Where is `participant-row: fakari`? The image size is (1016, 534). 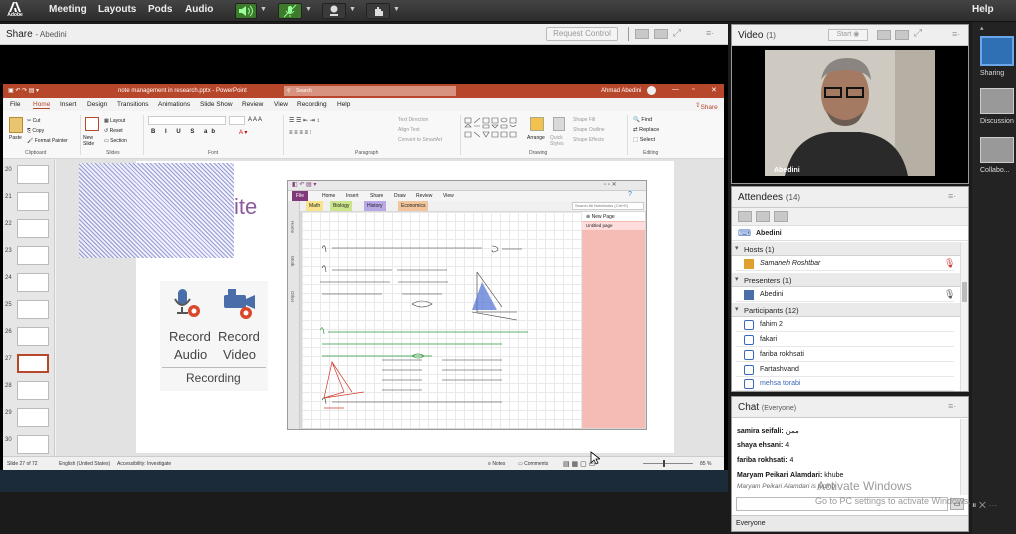
participant-row: fakari is located at coordinates (845, 340).